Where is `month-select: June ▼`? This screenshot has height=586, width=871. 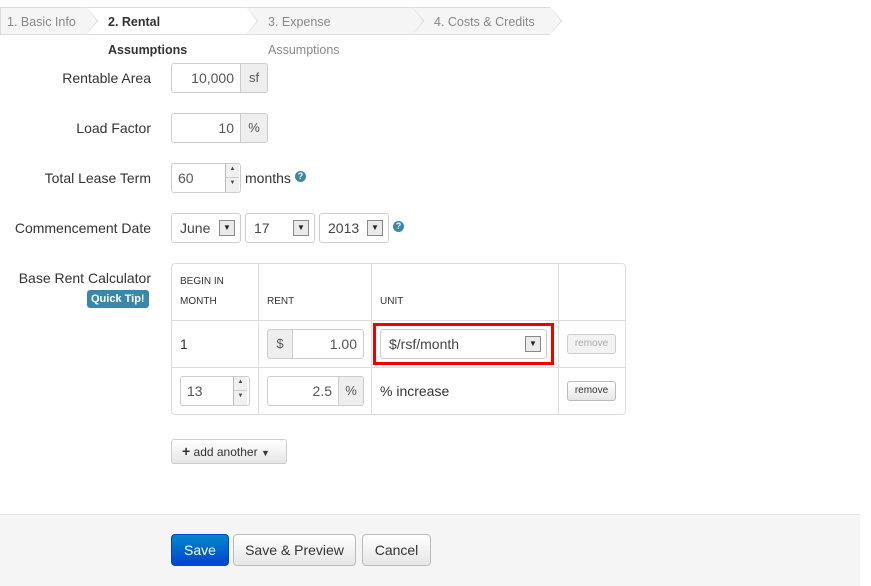 month-select: June ▼ is located at coordinates (206, 228).